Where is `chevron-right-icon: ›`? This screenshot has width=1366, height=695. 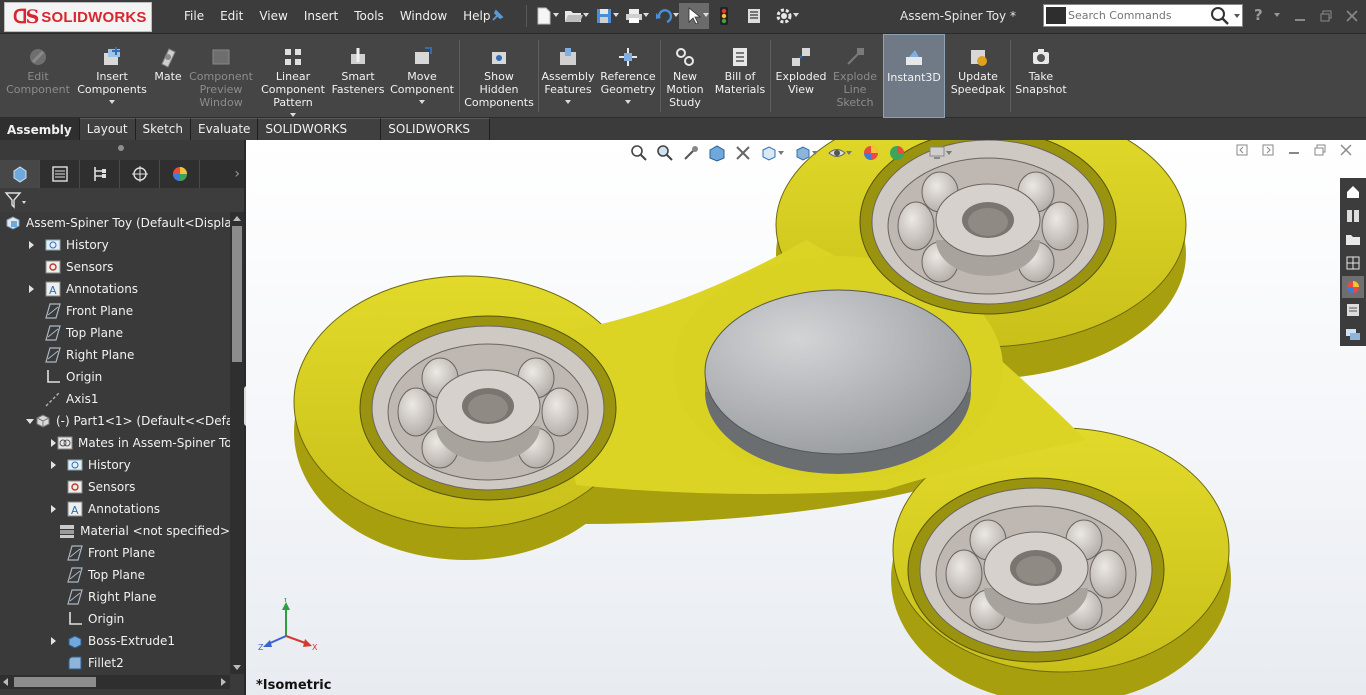
chevron-right-icon: › is located at coordinates (237, 174).